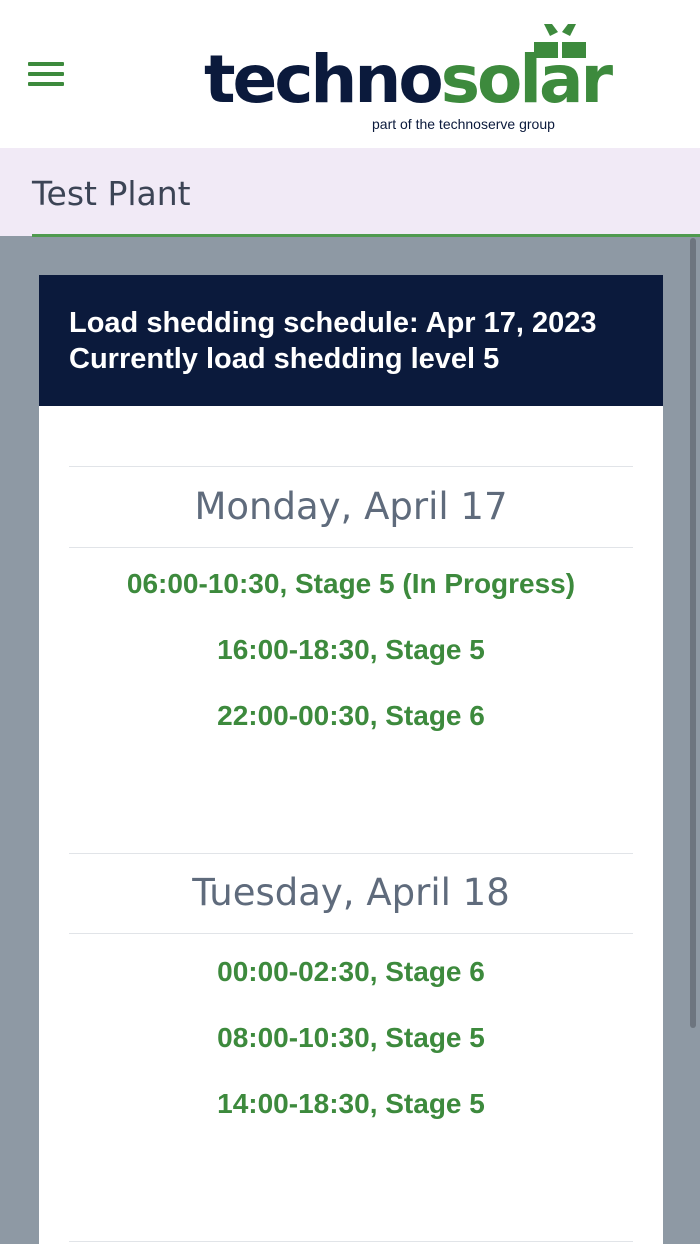 This screenshot has width=700, height=1244. I want to click on time-slot: 00:00-02:30, Stage 6, so click(351, 971).